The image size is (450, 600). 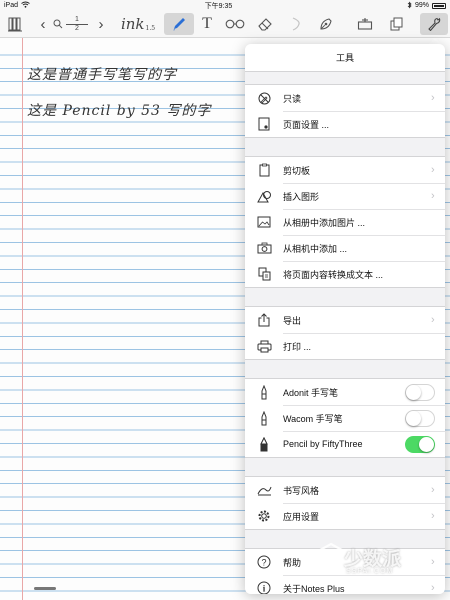 What do you see at coordinates (420, 392) in the screenshot?
I see `adonit-toggle` at bounding box center [420, 392].